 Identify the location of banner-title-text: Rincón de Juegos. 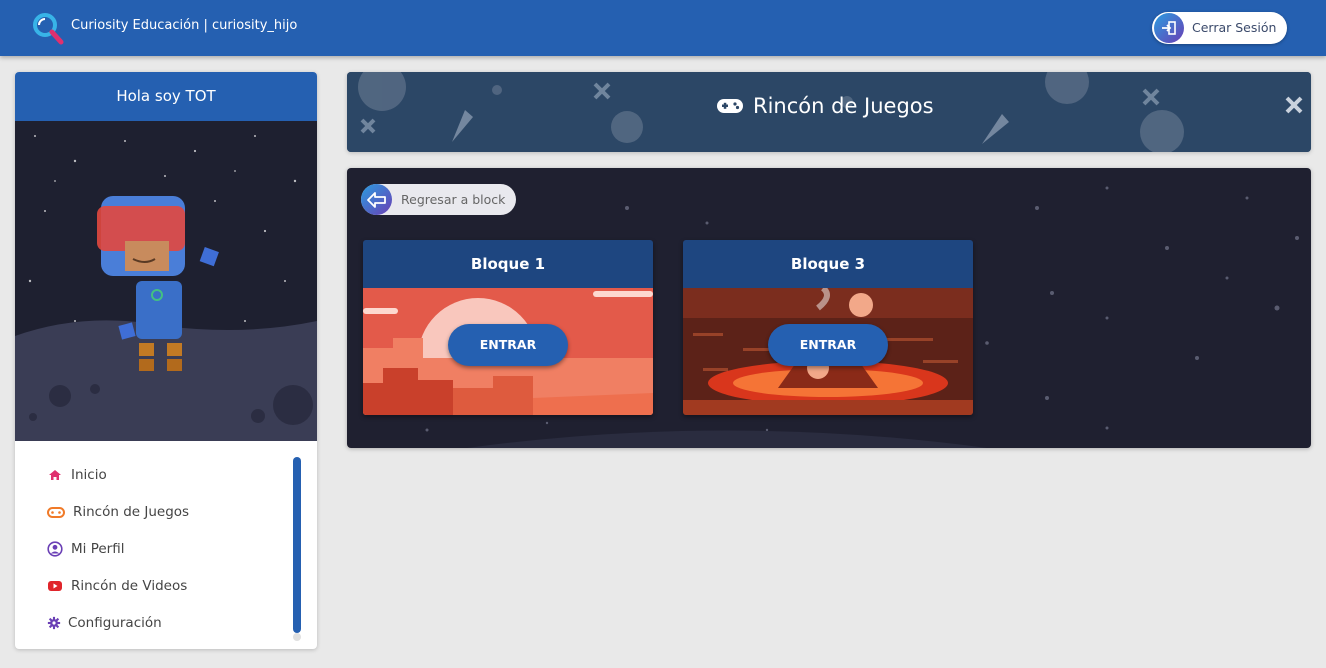
(843, 106).